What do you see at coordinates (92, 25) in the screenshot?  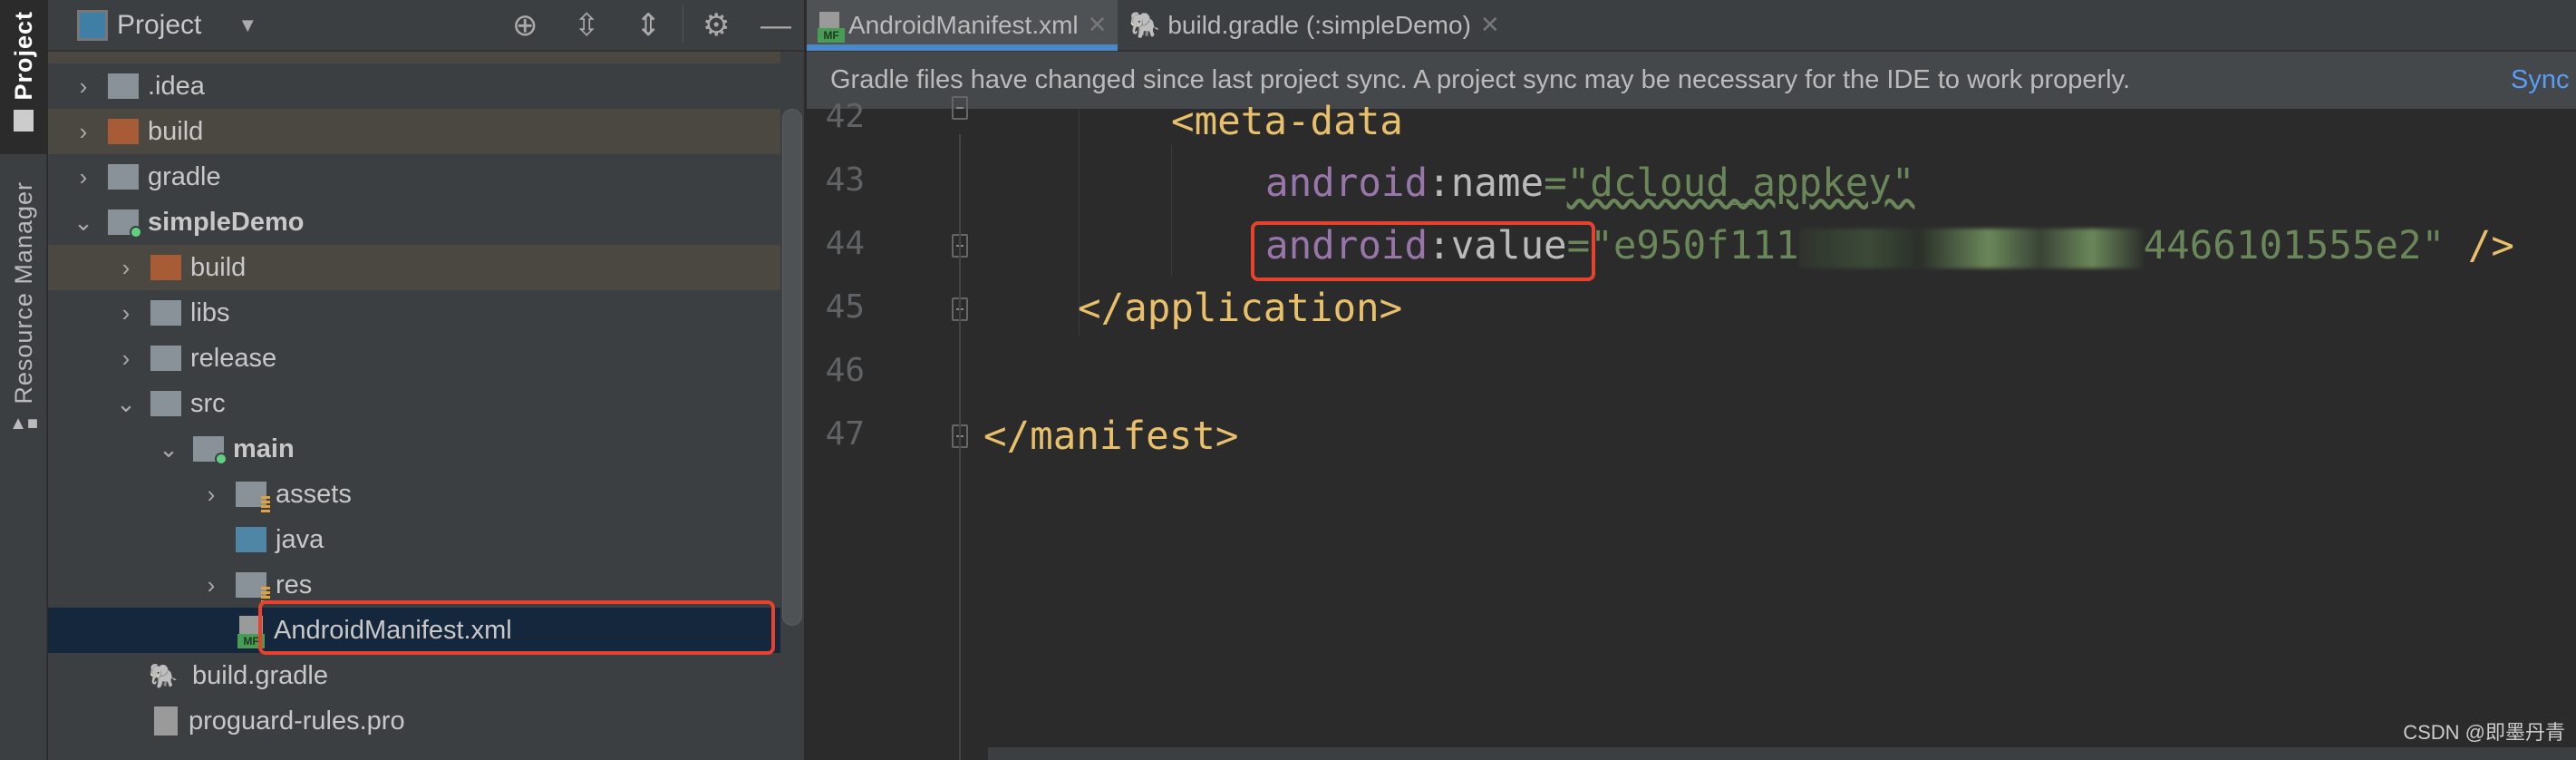 I see `project-view-icon` at bounding box center [92, 25].